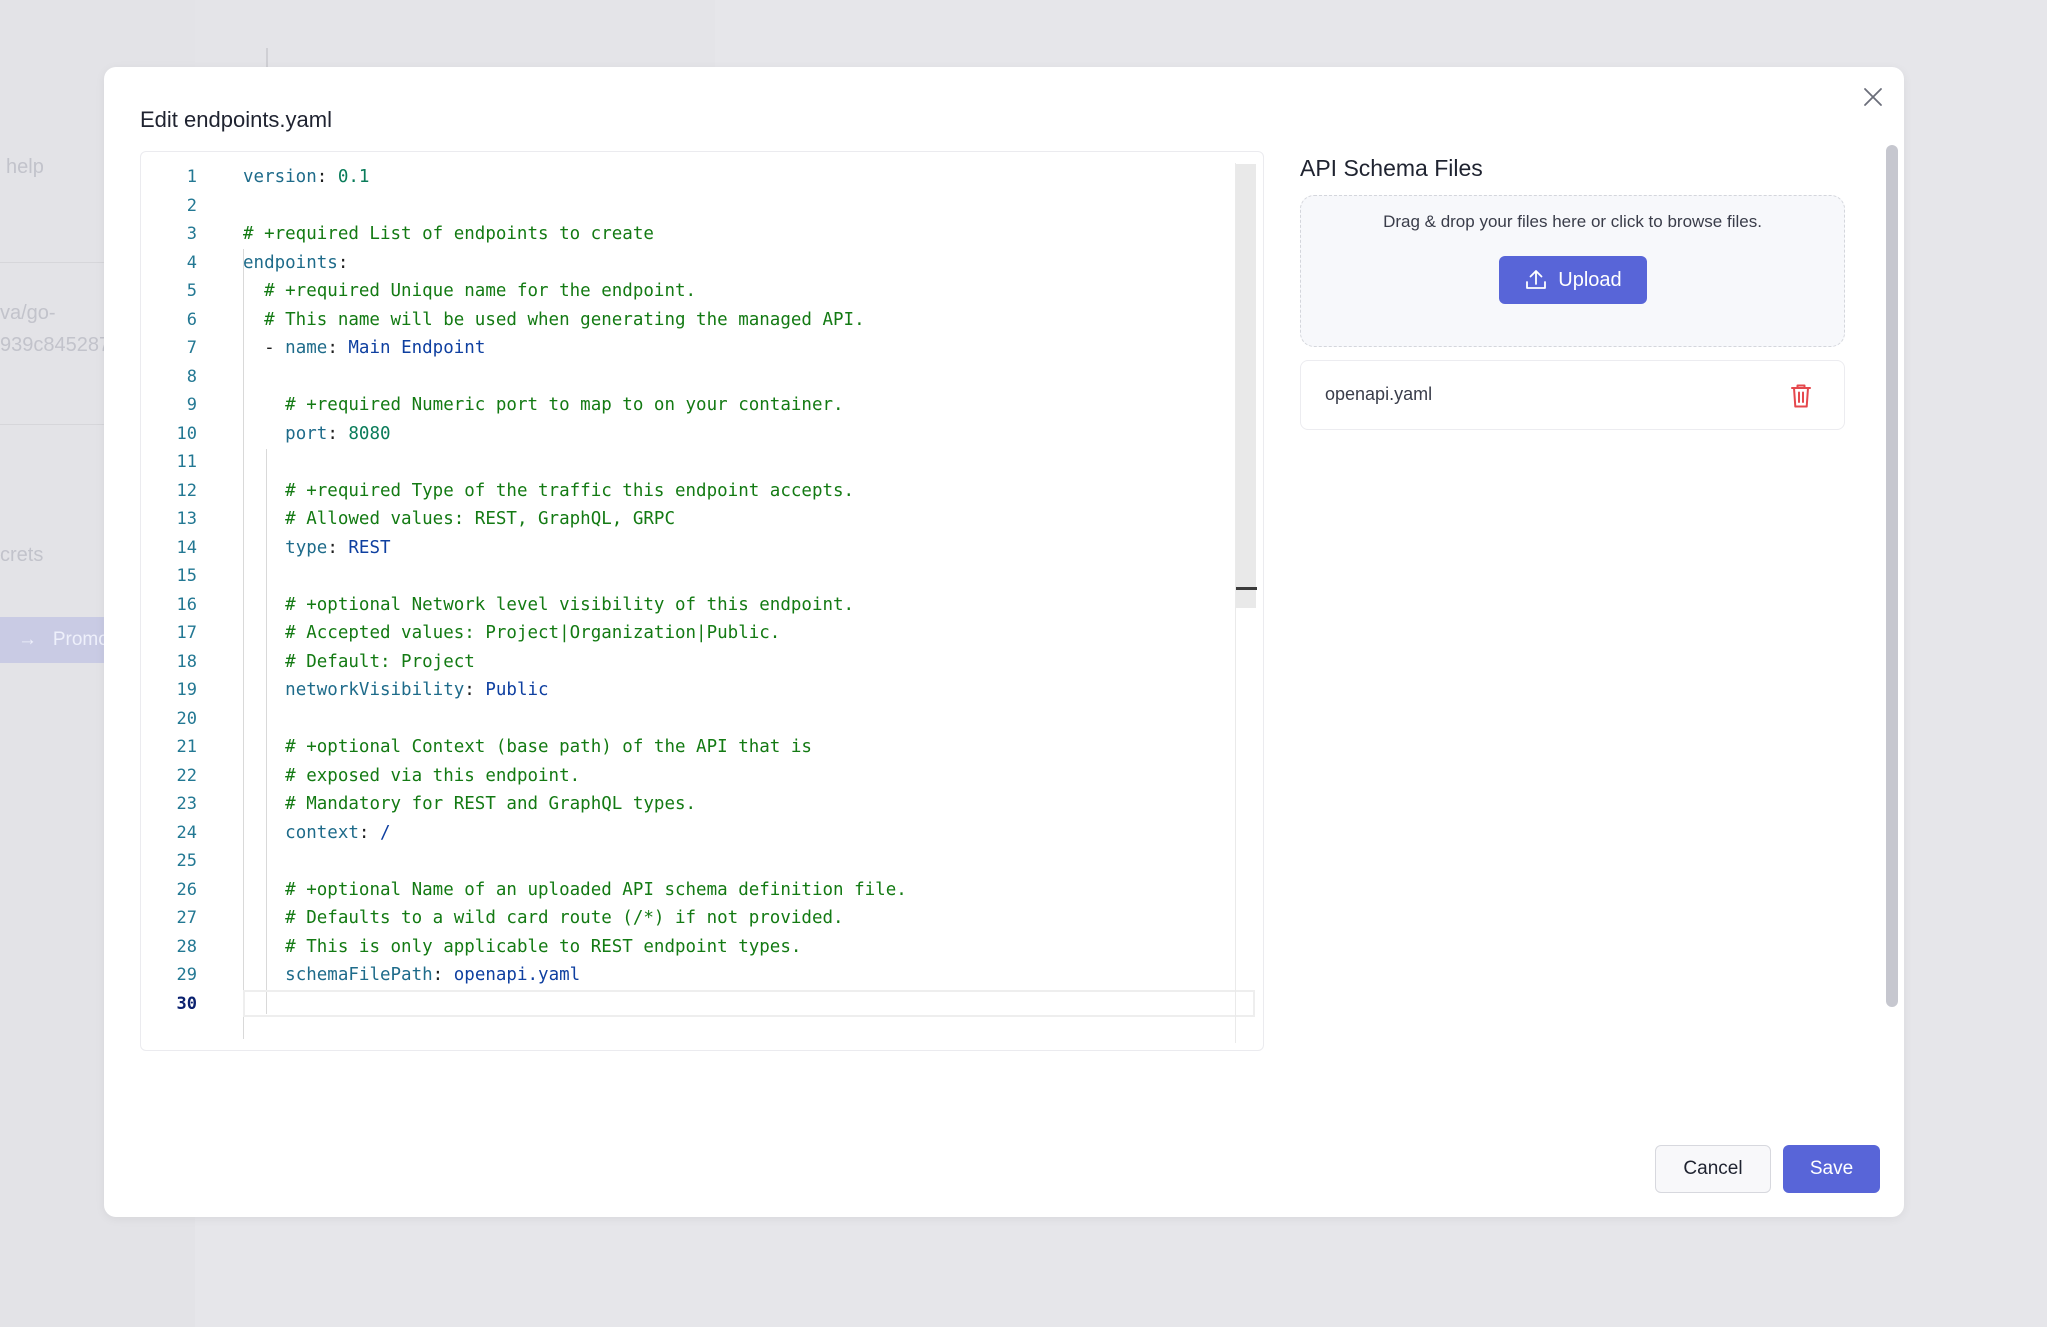 The image size is (2047, 1327). What do you see at coordinates (186, 832) in the screenshot?
I see `line-number: 24` at bounding box center [186, 832].